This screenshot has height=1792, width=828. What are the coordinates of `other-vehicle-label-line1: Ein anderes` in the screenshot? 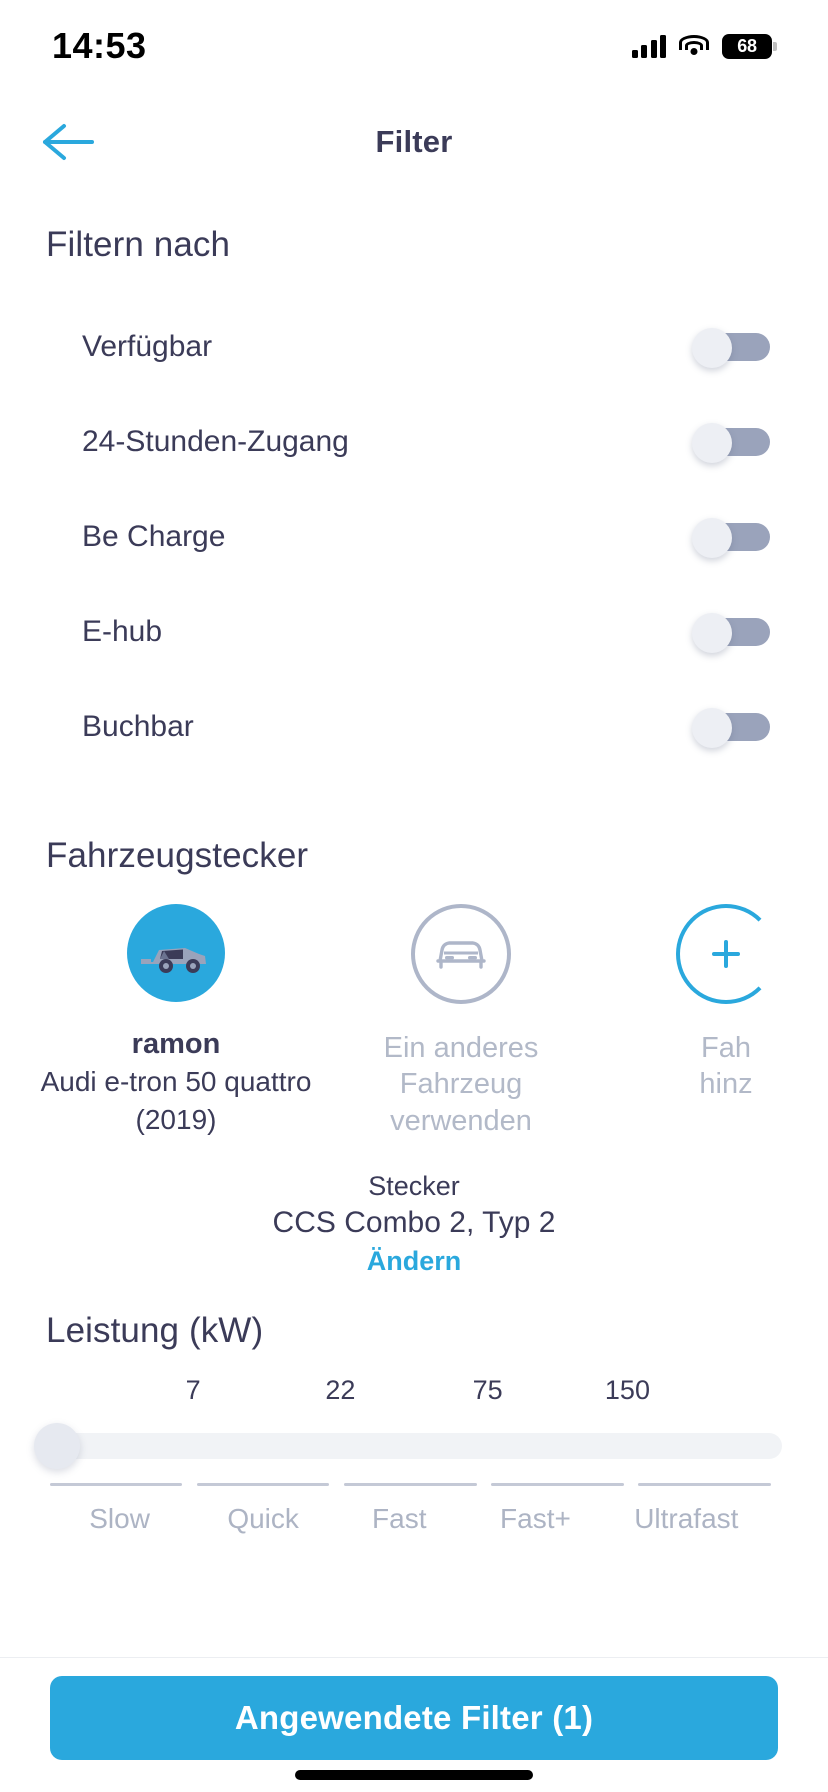 It's located at (461, 1048).